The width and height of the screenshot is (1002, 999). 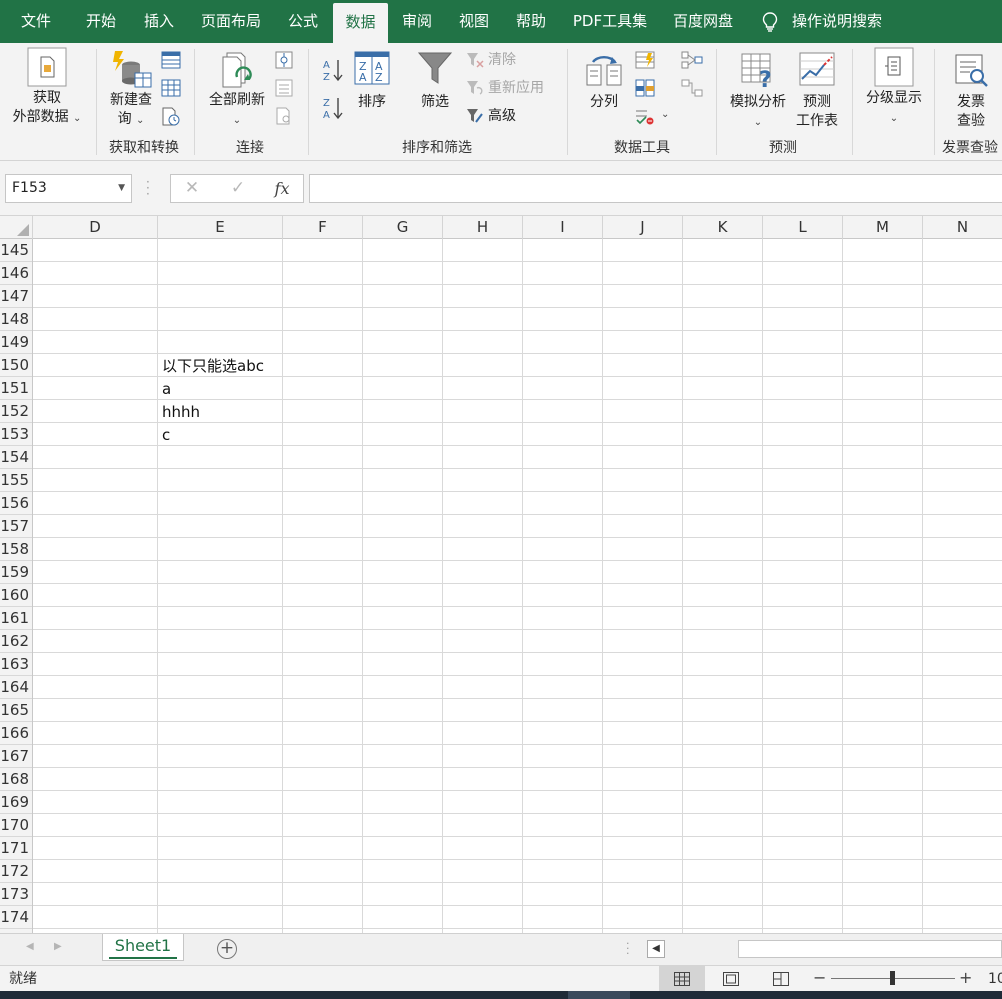 What do you see at coordinates (16, 434) in the screenshot?
I see `row-header: 153` at bounding box center [16, 434].